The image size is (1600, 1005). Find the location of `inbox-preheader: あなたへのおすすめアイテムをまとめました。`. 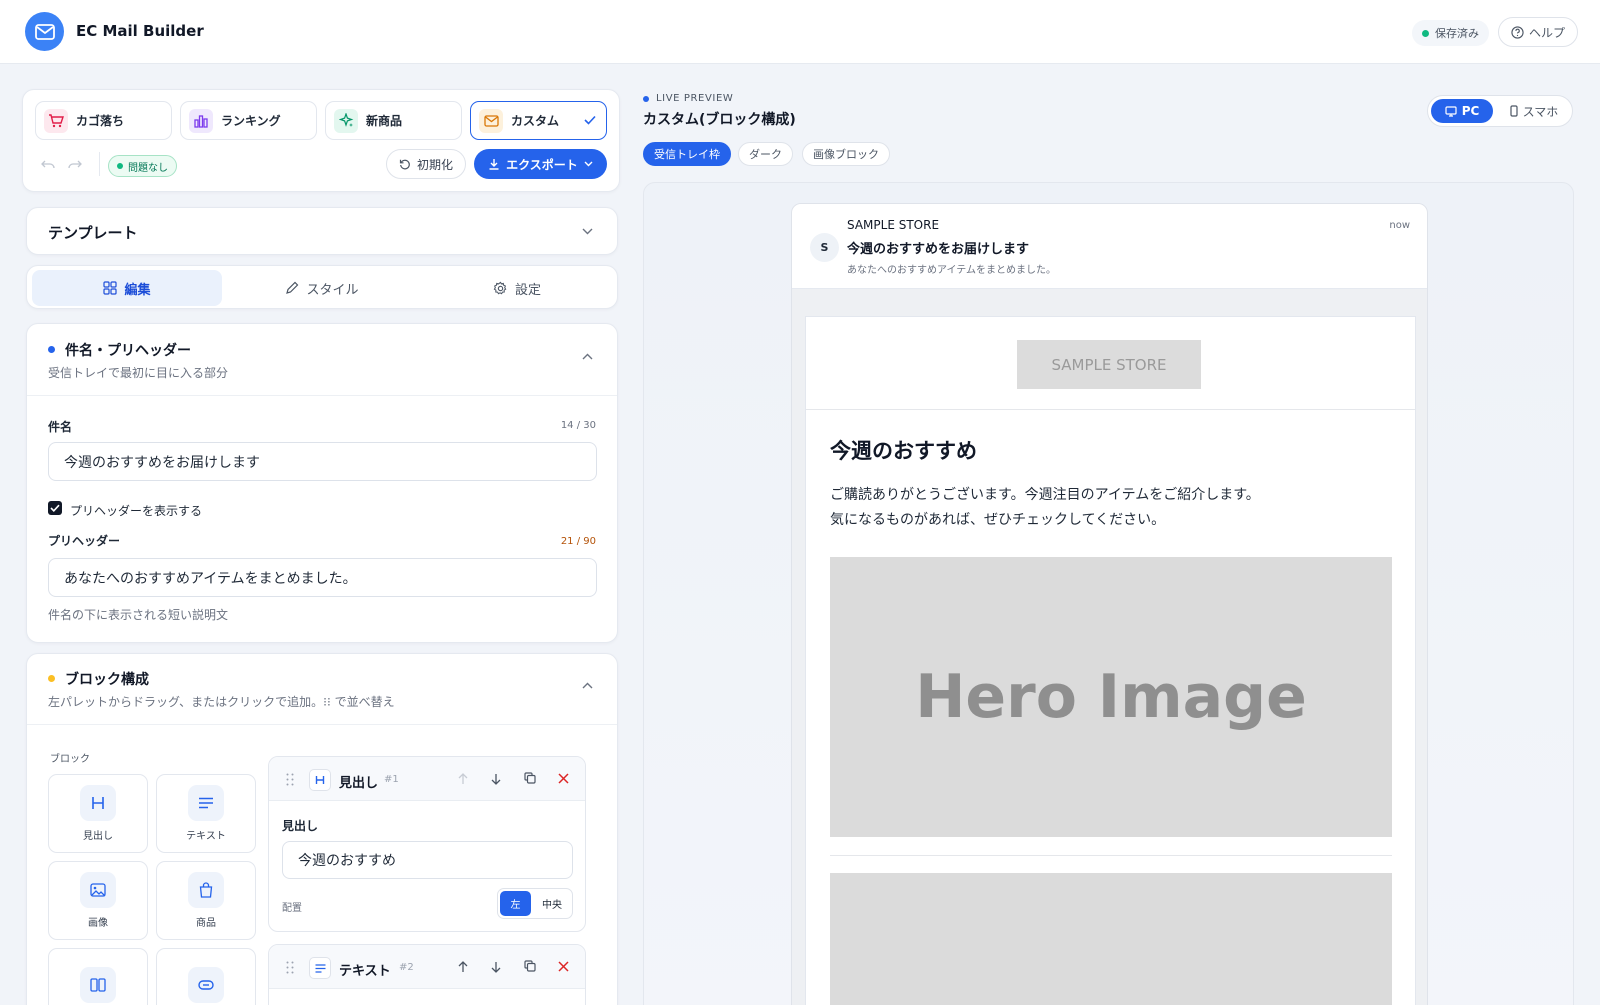

inbox-preheader: あなたへのおすすめアイテムをまとめました。 is located at coordinates (951, 270).